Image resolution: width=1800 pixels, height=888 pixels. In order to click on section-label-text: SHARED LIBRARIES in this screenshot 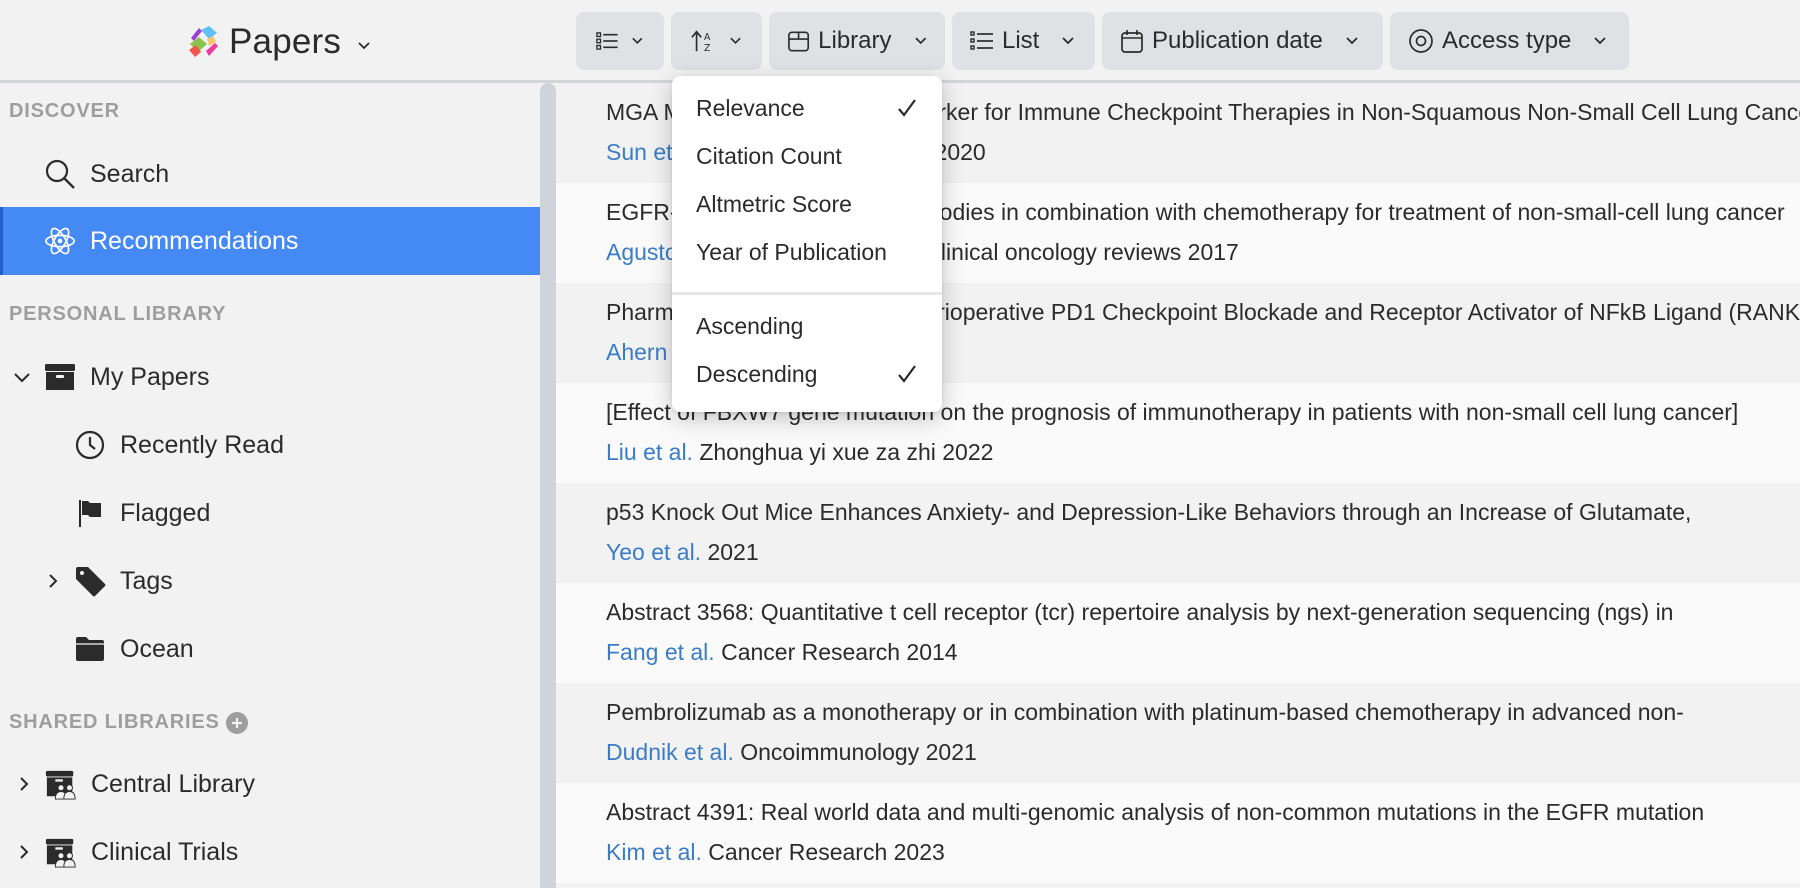, I will do `click(114, 722)`.